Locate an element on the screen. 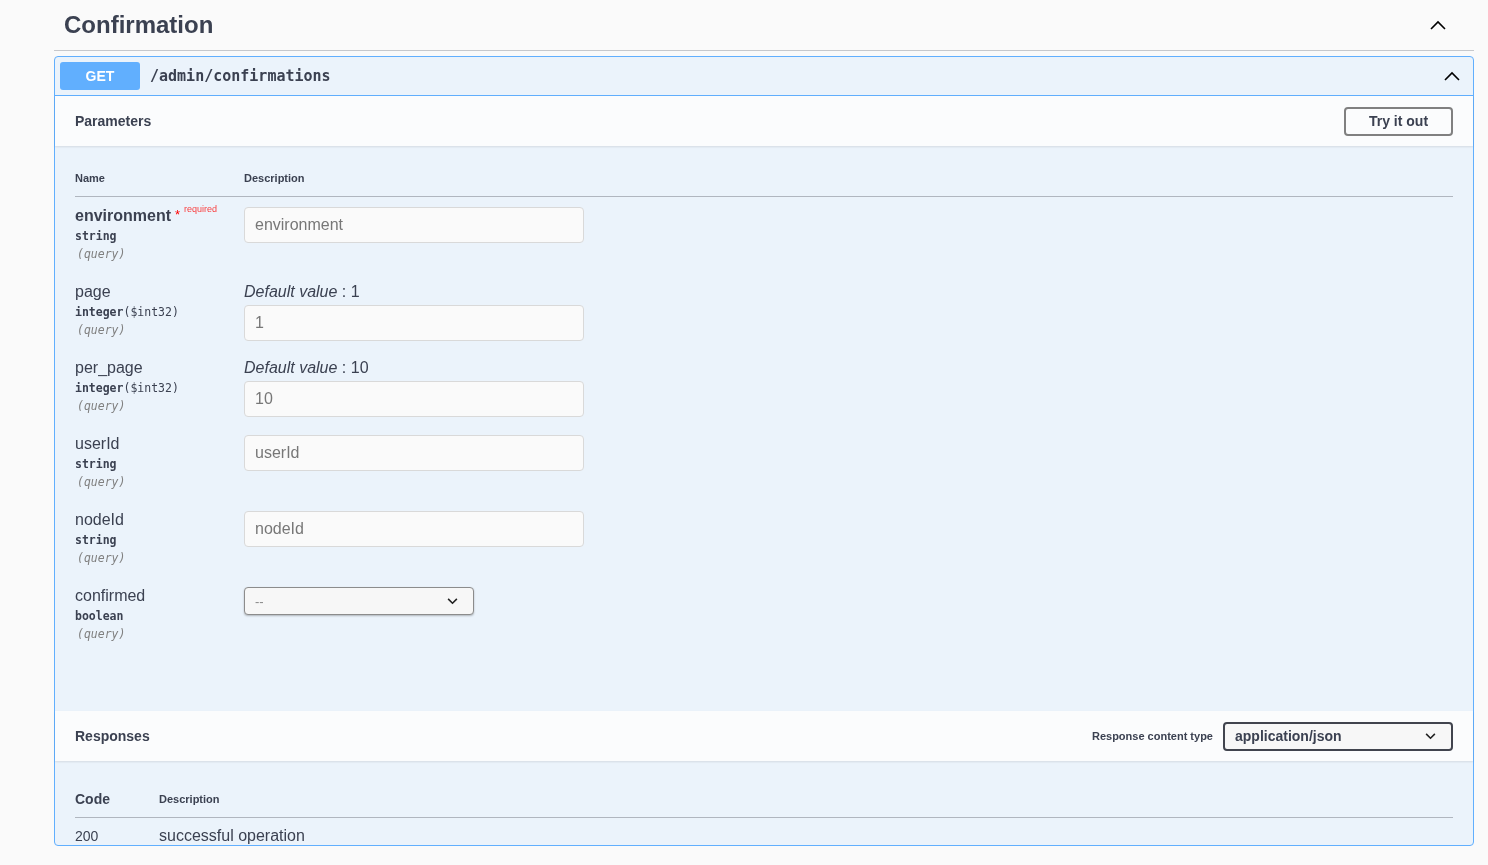 The height and width of the screenshot is (865, 1488). input-field: nodeId is located at coordinates (414, 529).